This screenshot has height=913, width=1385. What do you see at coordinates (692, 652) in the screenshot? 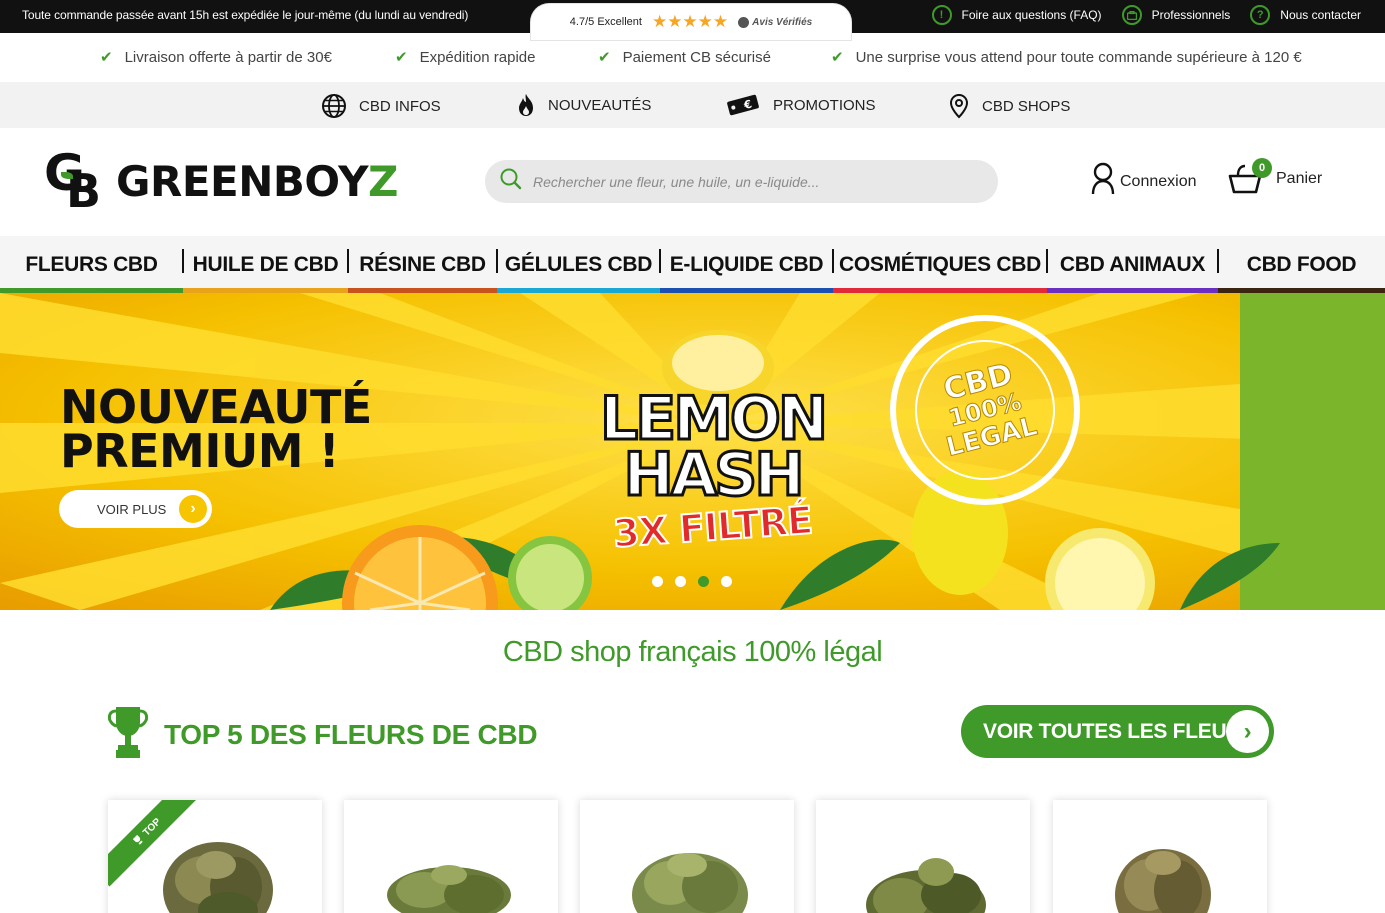
I see `shop-tagline: CBD shop français 100% légal` at bounding box center [692, 652].